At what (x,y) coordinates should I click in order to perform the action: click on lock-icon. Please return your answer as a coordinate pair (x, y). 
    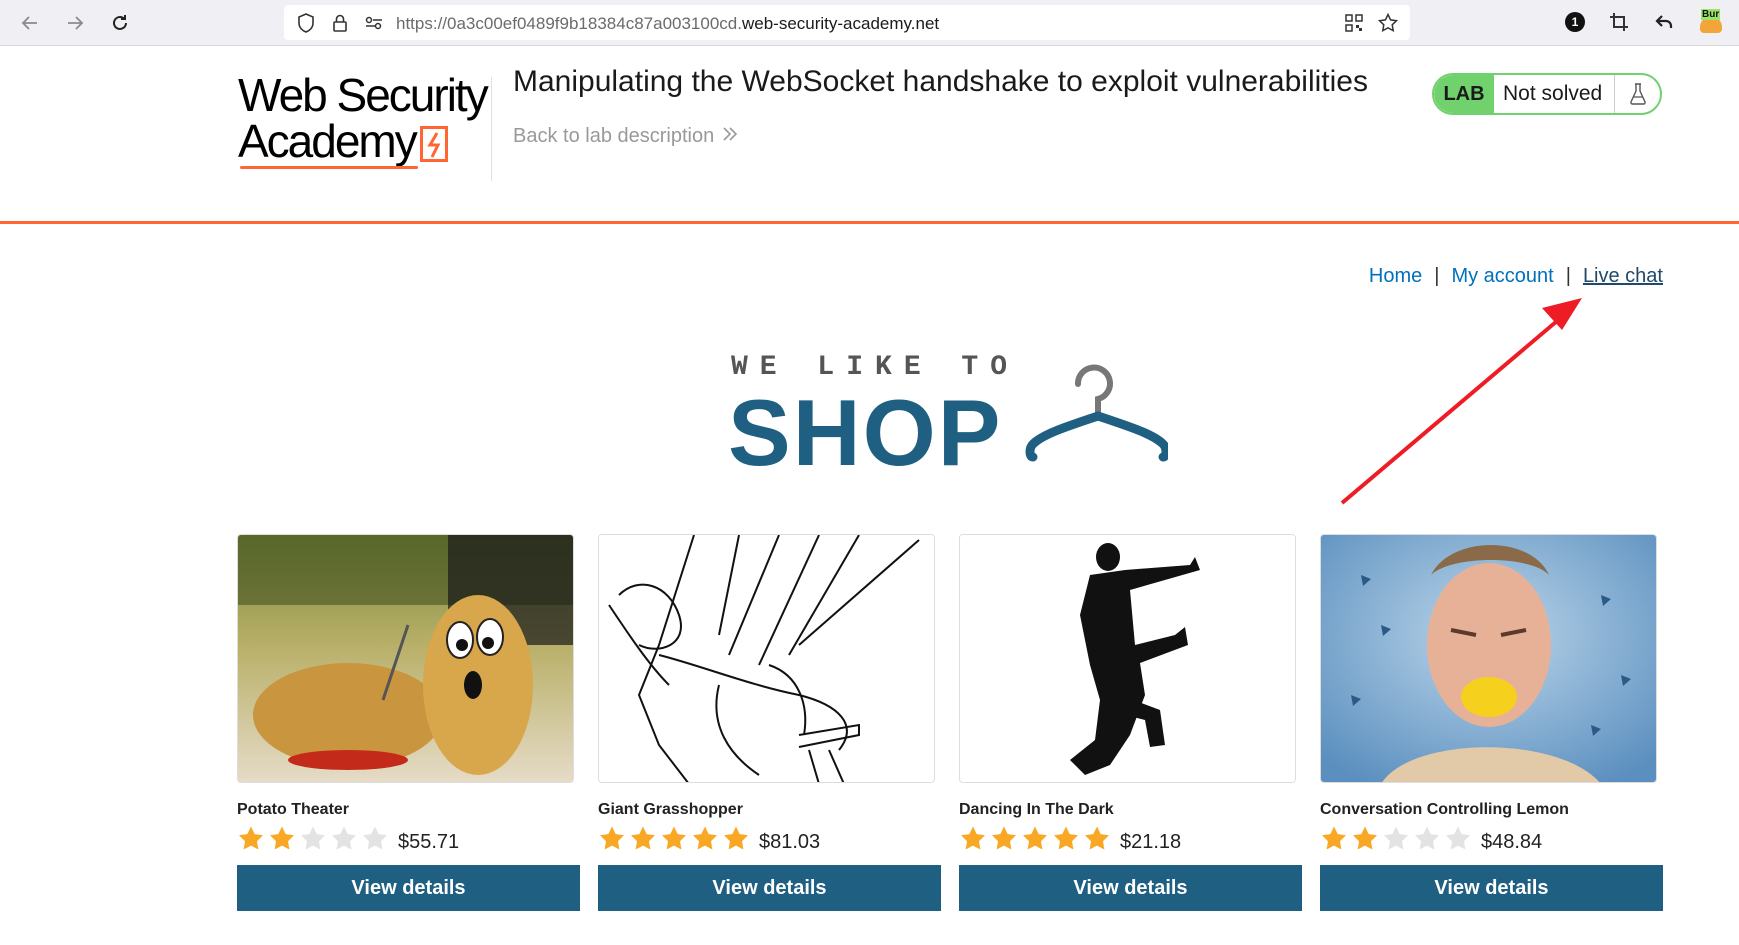
    Looking at the image, I should click on (340, 23).